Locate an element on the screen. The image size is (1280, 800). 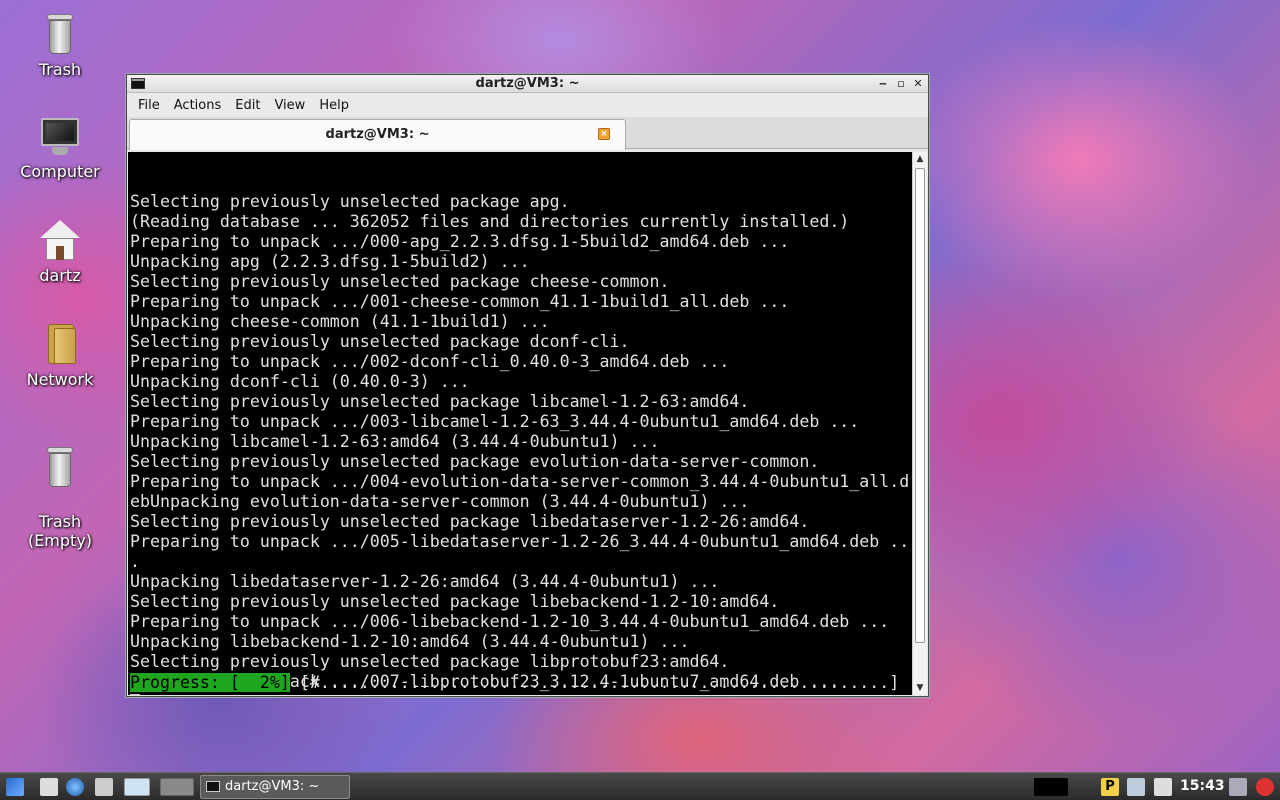
terminal-cursor is located at coordinates (135, 694).